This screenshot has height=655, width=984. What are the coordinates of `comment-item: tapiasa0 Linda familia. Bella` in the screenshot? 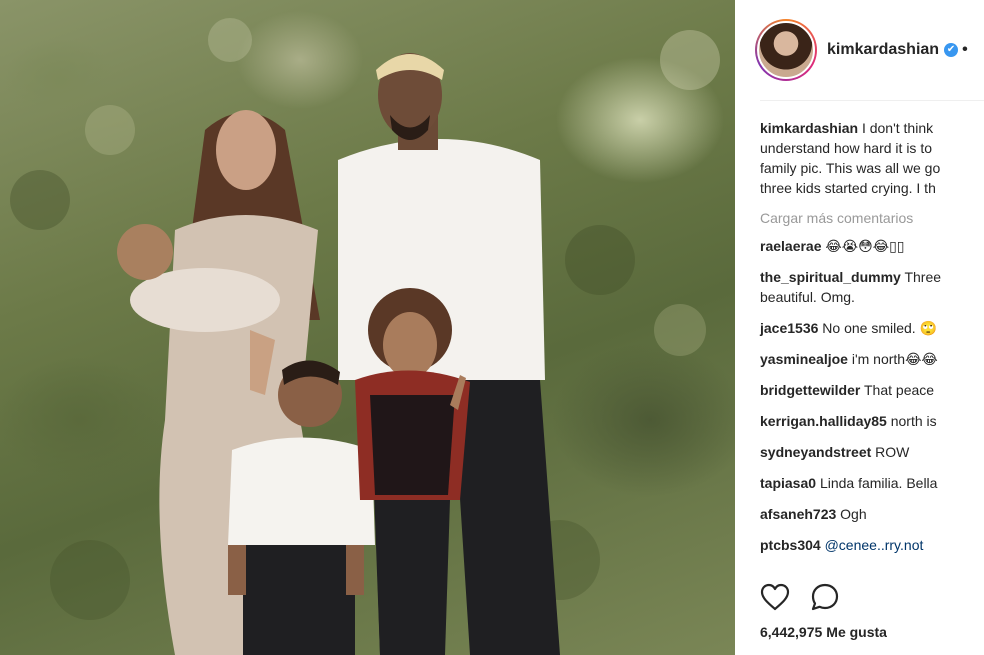 It's located at (872, 483).